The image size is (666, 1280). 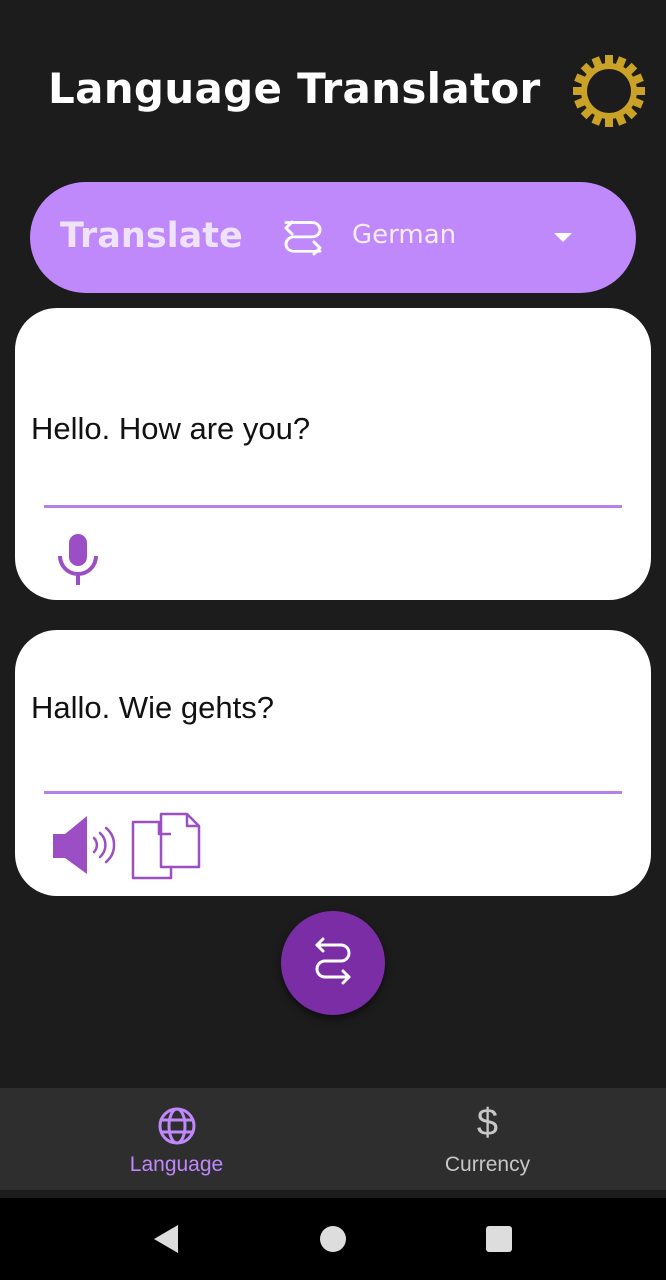 What do you see at coordinates (152, 707) in the screenshot?
I see `output-text: Hallo. Wie gehts?` at bounding box center [152, 707].